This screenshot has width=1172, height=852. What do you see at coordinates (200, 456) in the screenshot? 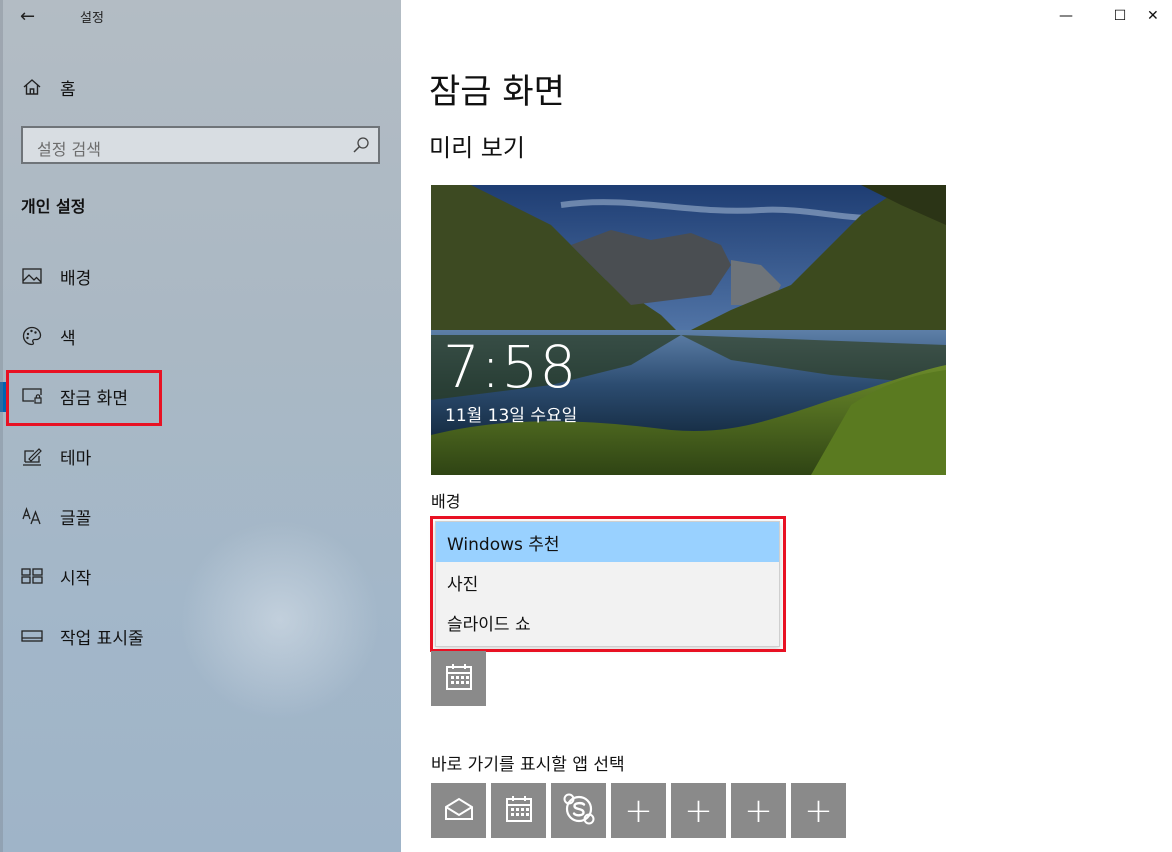
I see `sidebar-item-theme: 테마` at bounding box center [200, 456].